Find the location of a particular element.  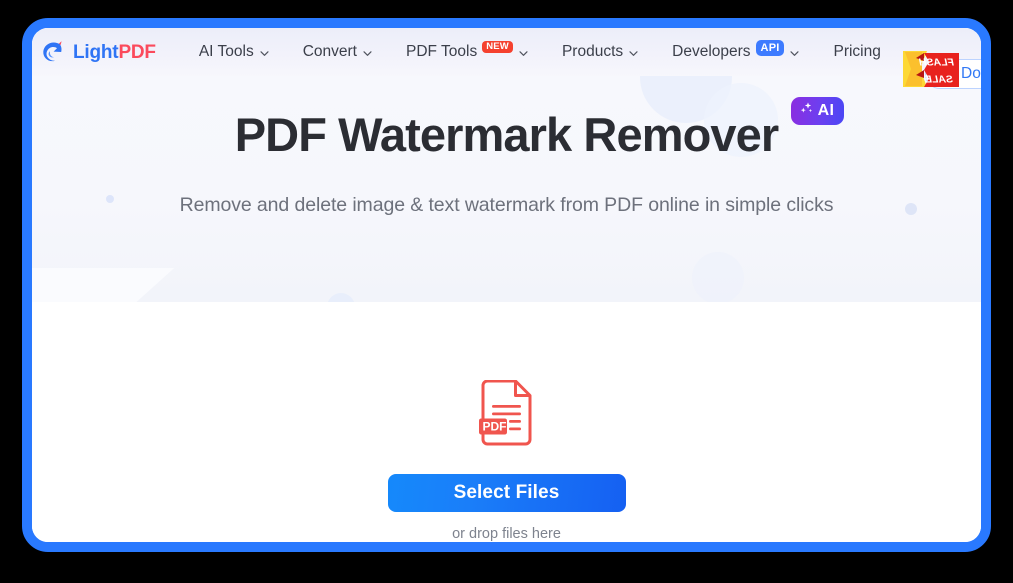

download-button-label: Download is located at coordinates (971, 73).